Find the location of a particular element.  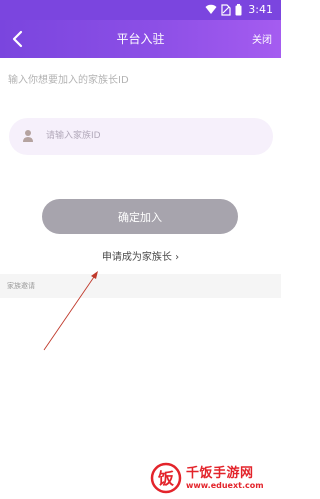

apply-family-leader-link: 申请成为家族长 › is located at coordinates (140, 255).